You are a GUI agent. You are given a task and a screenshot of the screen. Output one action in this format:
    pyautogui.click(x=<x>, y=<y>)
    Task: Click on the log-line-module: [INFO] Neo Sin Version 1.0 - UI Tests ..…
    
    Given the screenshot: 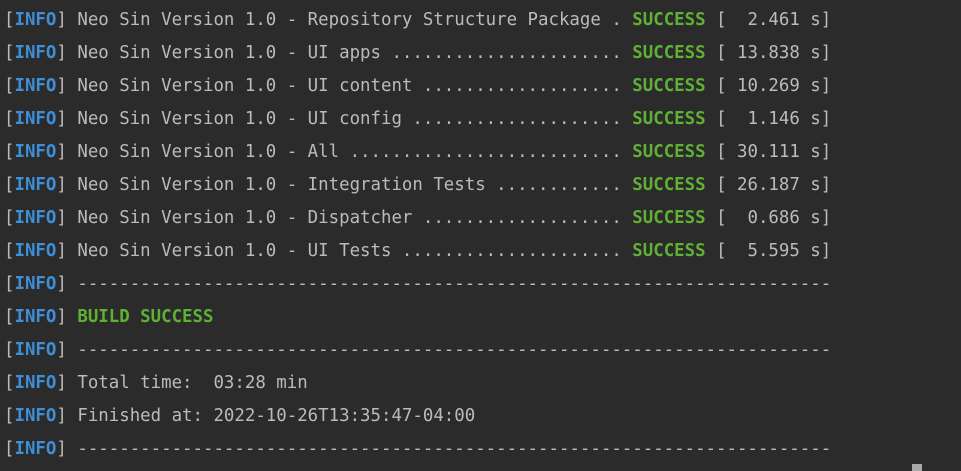 What is the action you would take?
    pyautogui.click(x=417, y=251)
    